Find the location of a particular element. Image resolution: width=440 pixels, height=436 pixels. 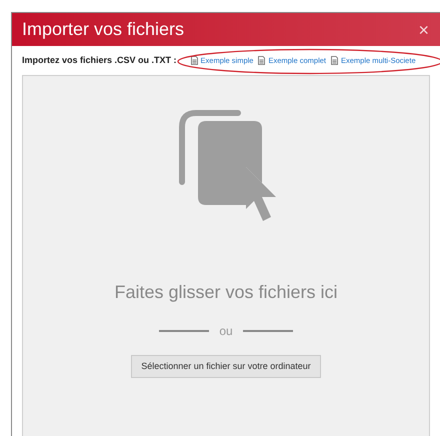

select-file-button: Sélectionner un fichier sur votre ordinateur is located at coordinates (226, 366).